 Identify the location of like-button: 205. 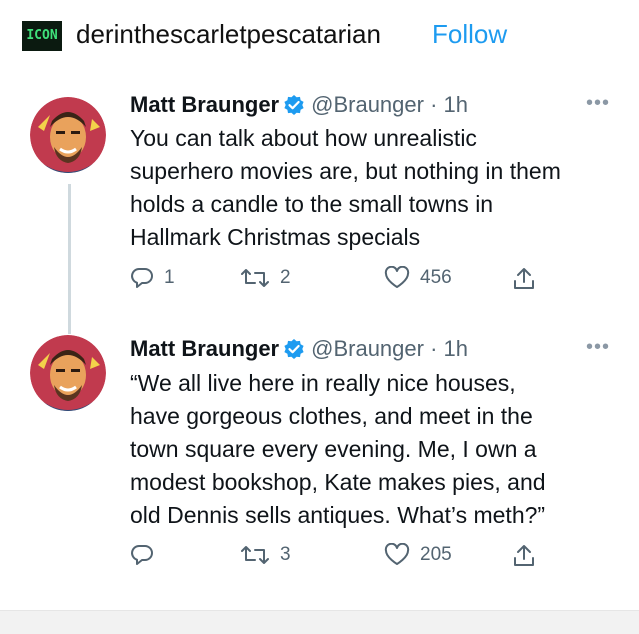
(418, 555).